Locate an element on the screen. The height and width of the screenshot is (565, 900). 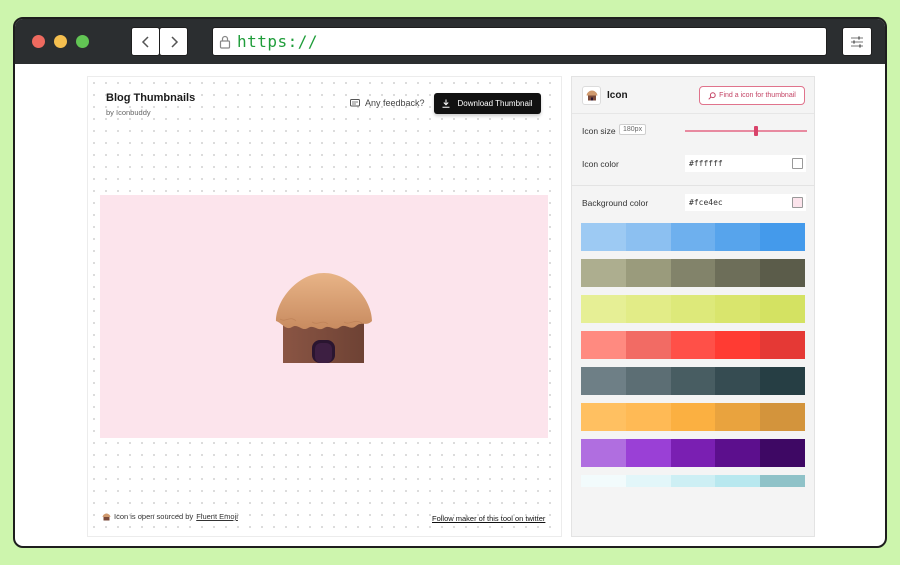
icon-color-input: #ffffff is located at coordinates (745, 163).